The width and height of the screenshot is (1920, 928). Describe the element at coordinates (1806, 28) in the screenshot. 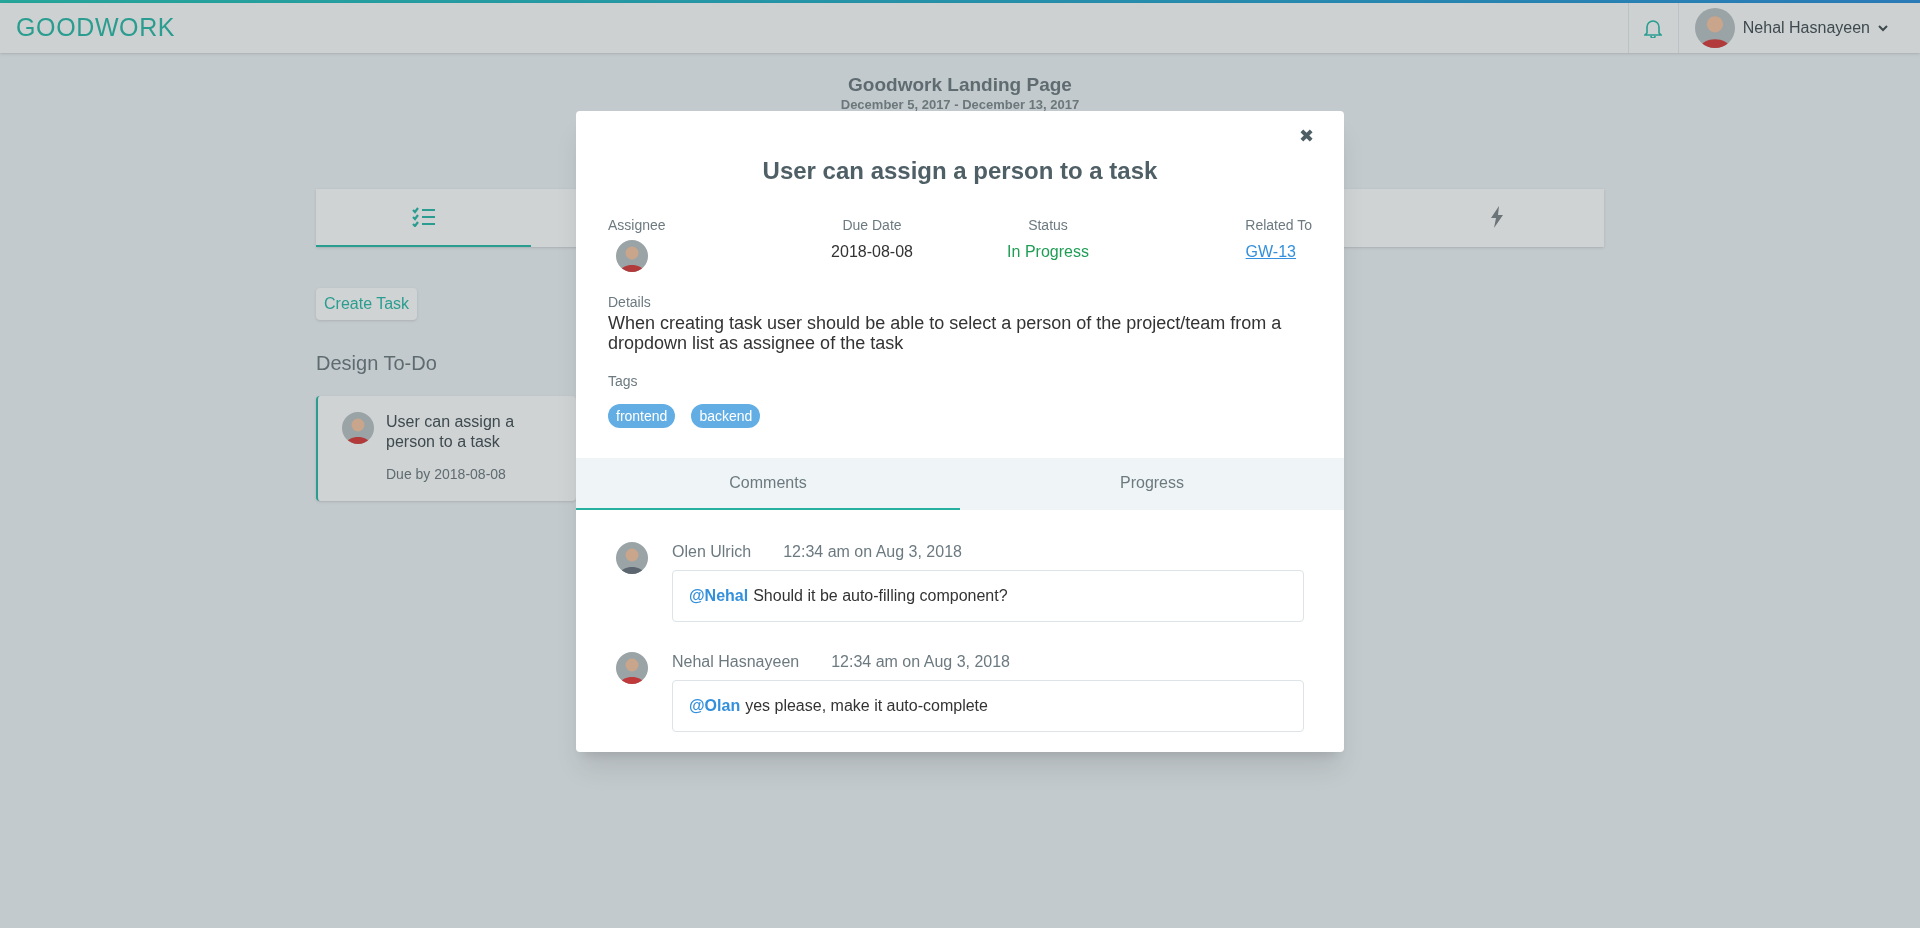

I see `user-name: Nehal Hasnayeen` at that location.